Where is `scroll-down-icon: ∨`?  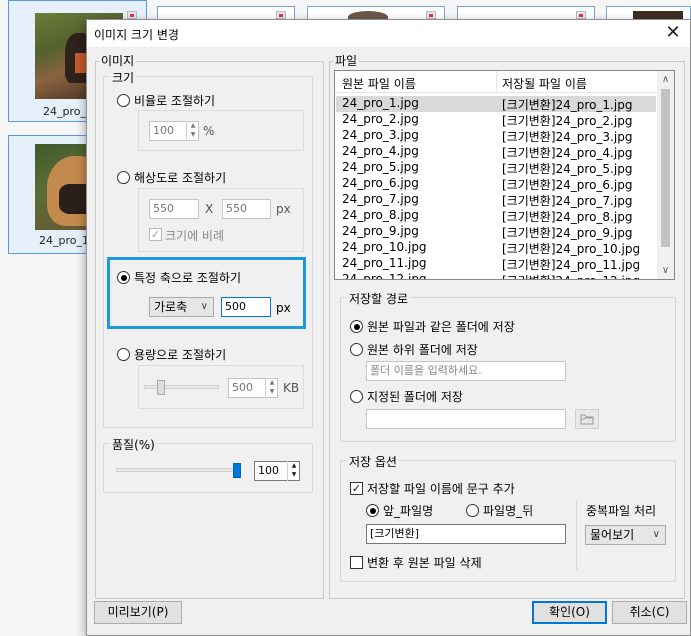
scroll-down-icon: ∨ is located at coordinates (665, 270).